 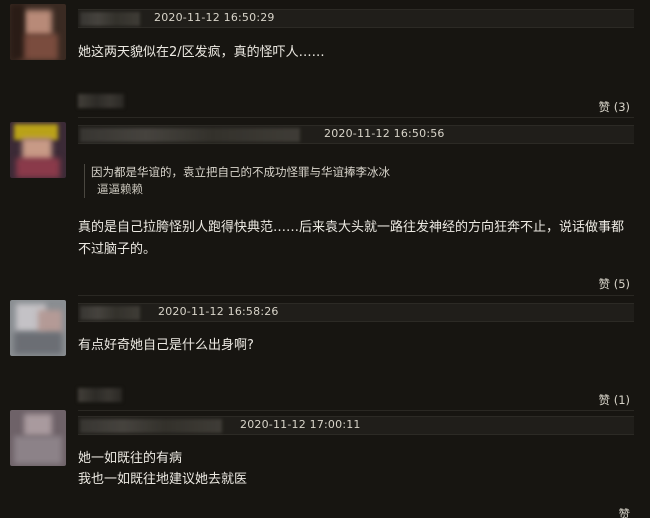 What do you see at coordinates (240, 189) in the screenshot?
I see `quote-author: 逼逼赖赖` at bounding box center [240, 189].